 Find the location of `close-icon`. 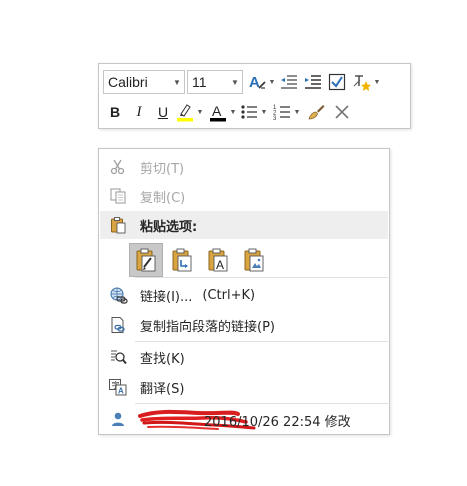

close-icon is located at coordinates (342, 112).